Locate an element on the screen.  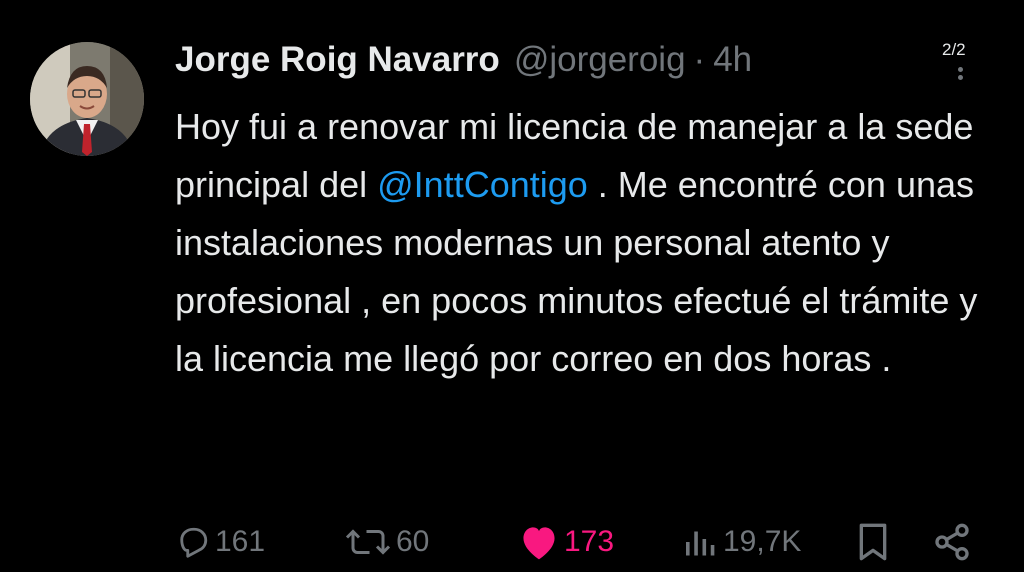
repost-button: 60 is located at coordinates (386, 542).